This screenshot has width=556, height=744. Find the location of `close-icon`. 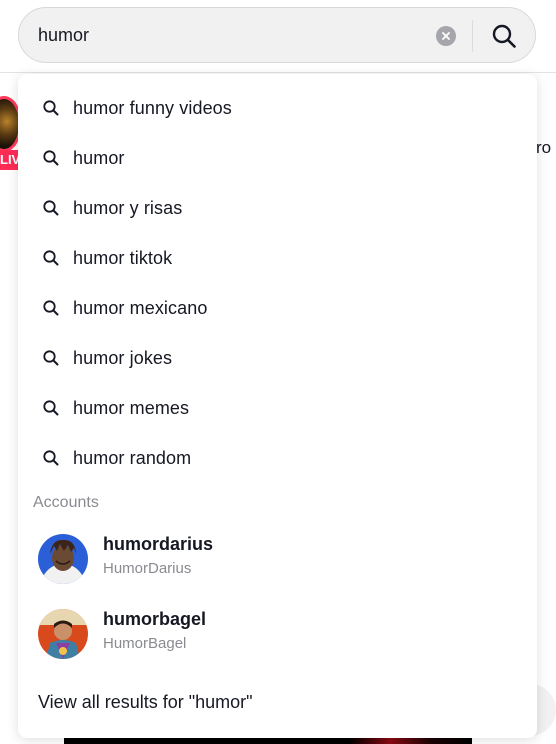

close-icon is located at coordinates (446, 36).